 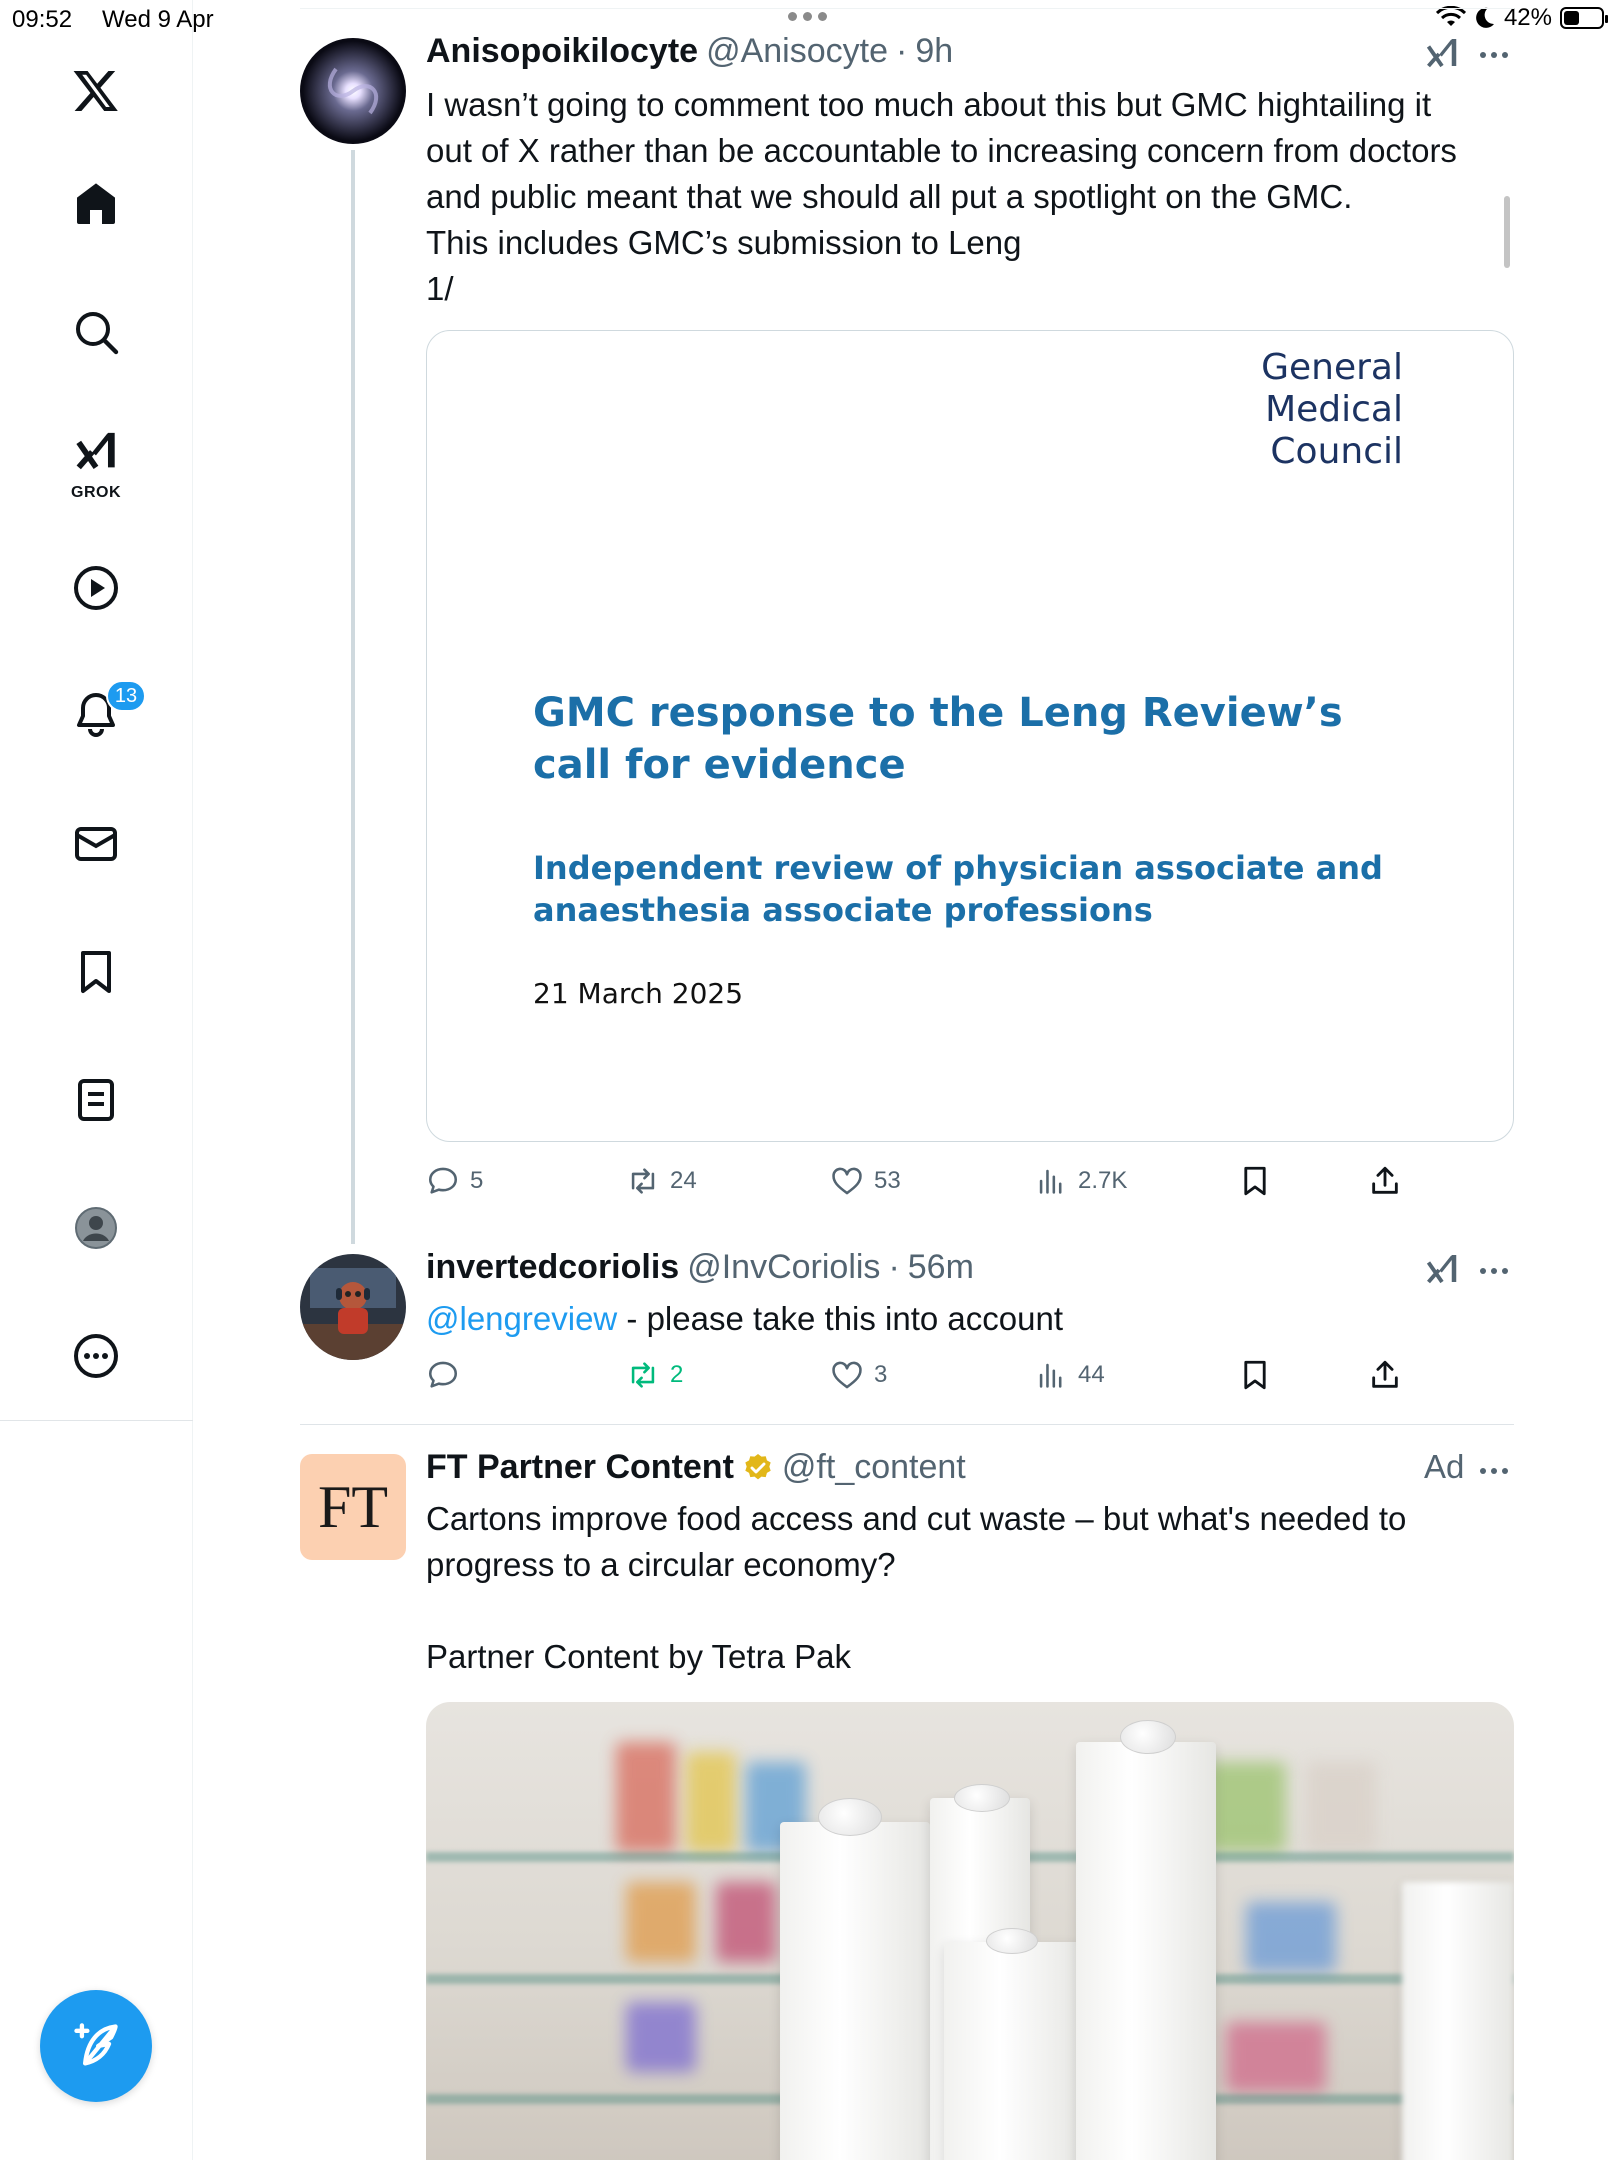 I want to click on like-count: 53, so click(x=887, y=1180).